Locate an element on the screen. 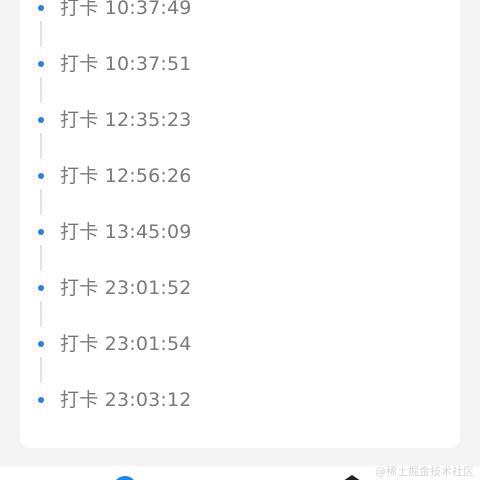 The image size is (480, 480). timeline-entry: 打卡 10:37:49 is located at coordinates (240, 23).